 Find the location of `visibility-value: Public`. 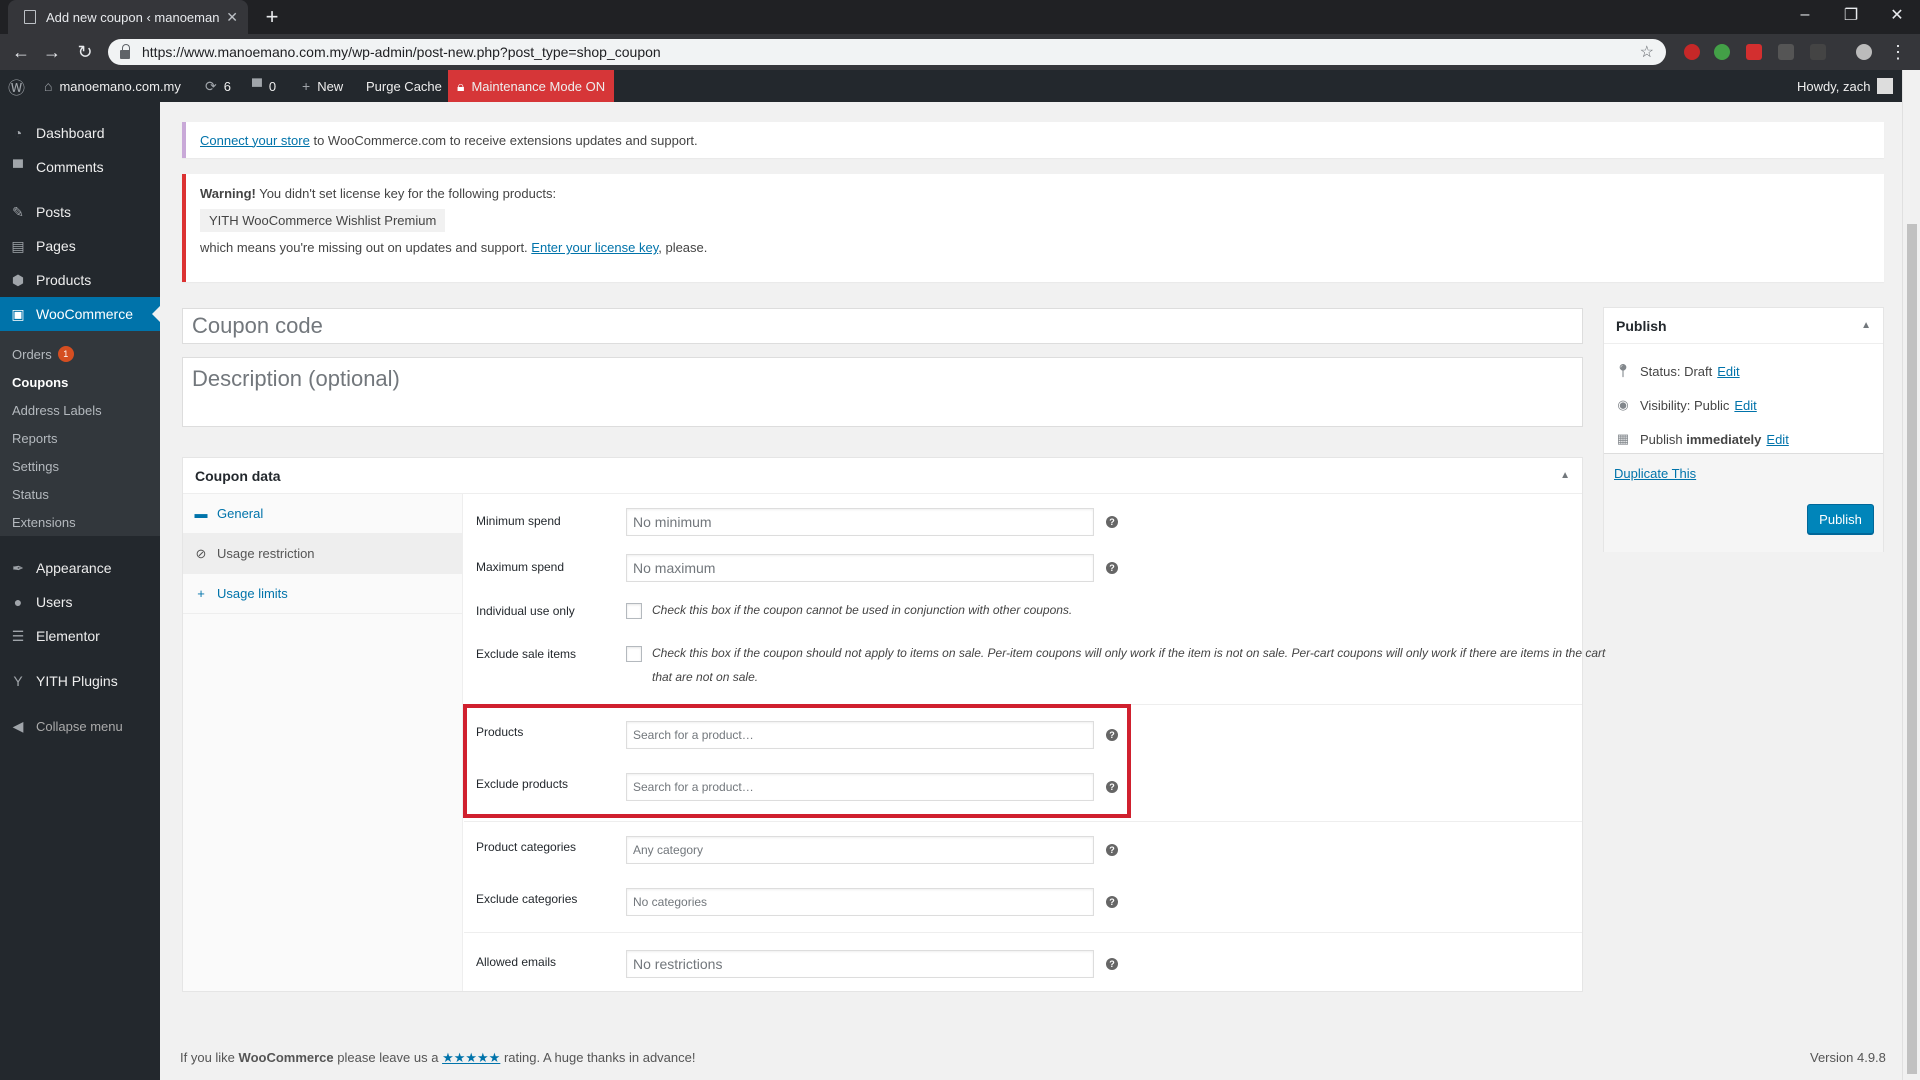

visibility-value: Public is located at coordinates (1711, 405).